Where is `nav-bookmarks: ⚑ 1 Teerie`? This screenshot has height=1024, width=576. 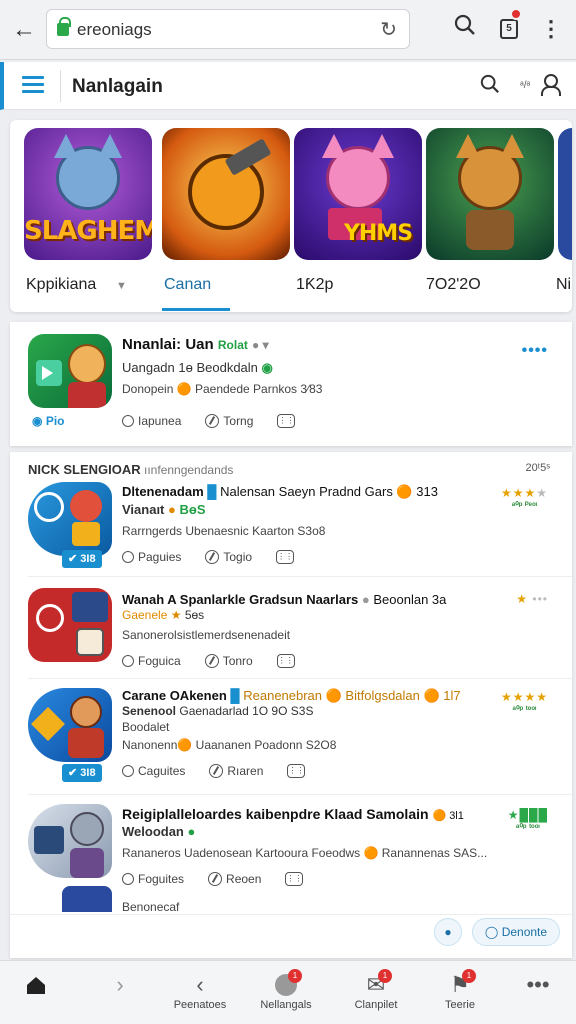 nav-bookmarks: ⚑ 1 Teerie is located at coordinates (460, 990).